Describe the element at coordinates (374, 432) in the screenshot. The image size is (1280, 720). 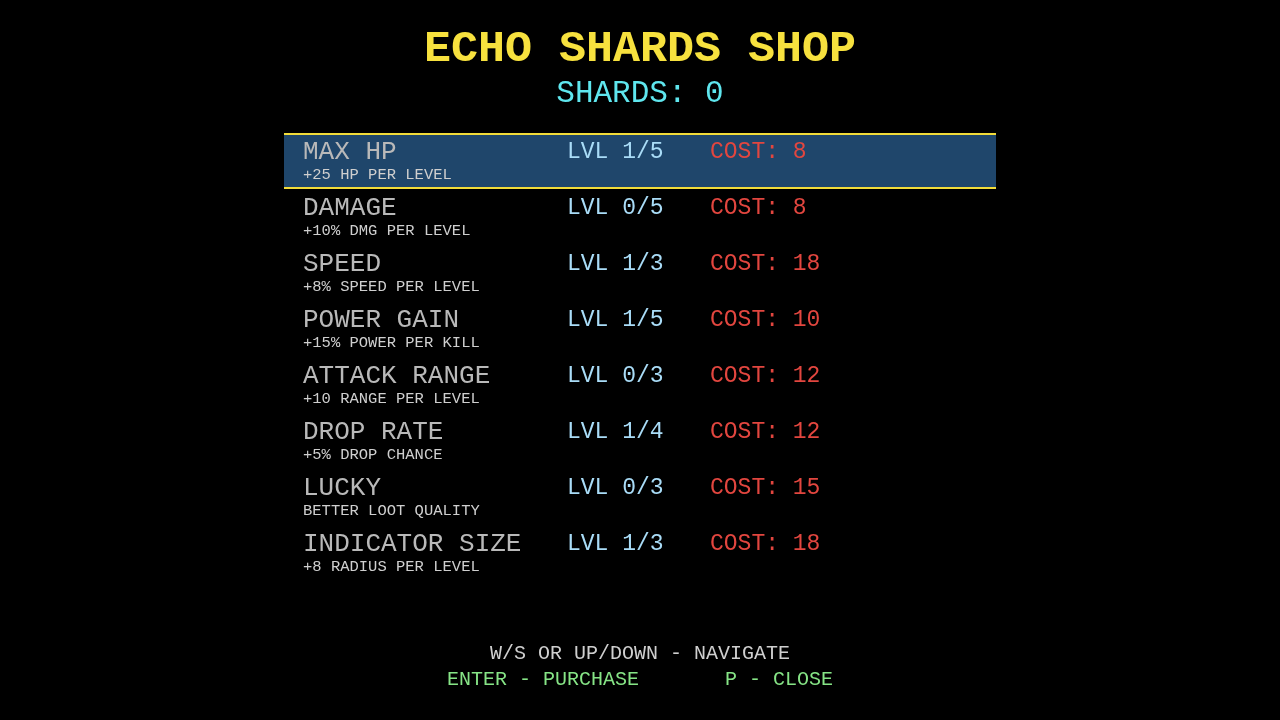
I see `upgrade-name: DROP RATE` at that location.